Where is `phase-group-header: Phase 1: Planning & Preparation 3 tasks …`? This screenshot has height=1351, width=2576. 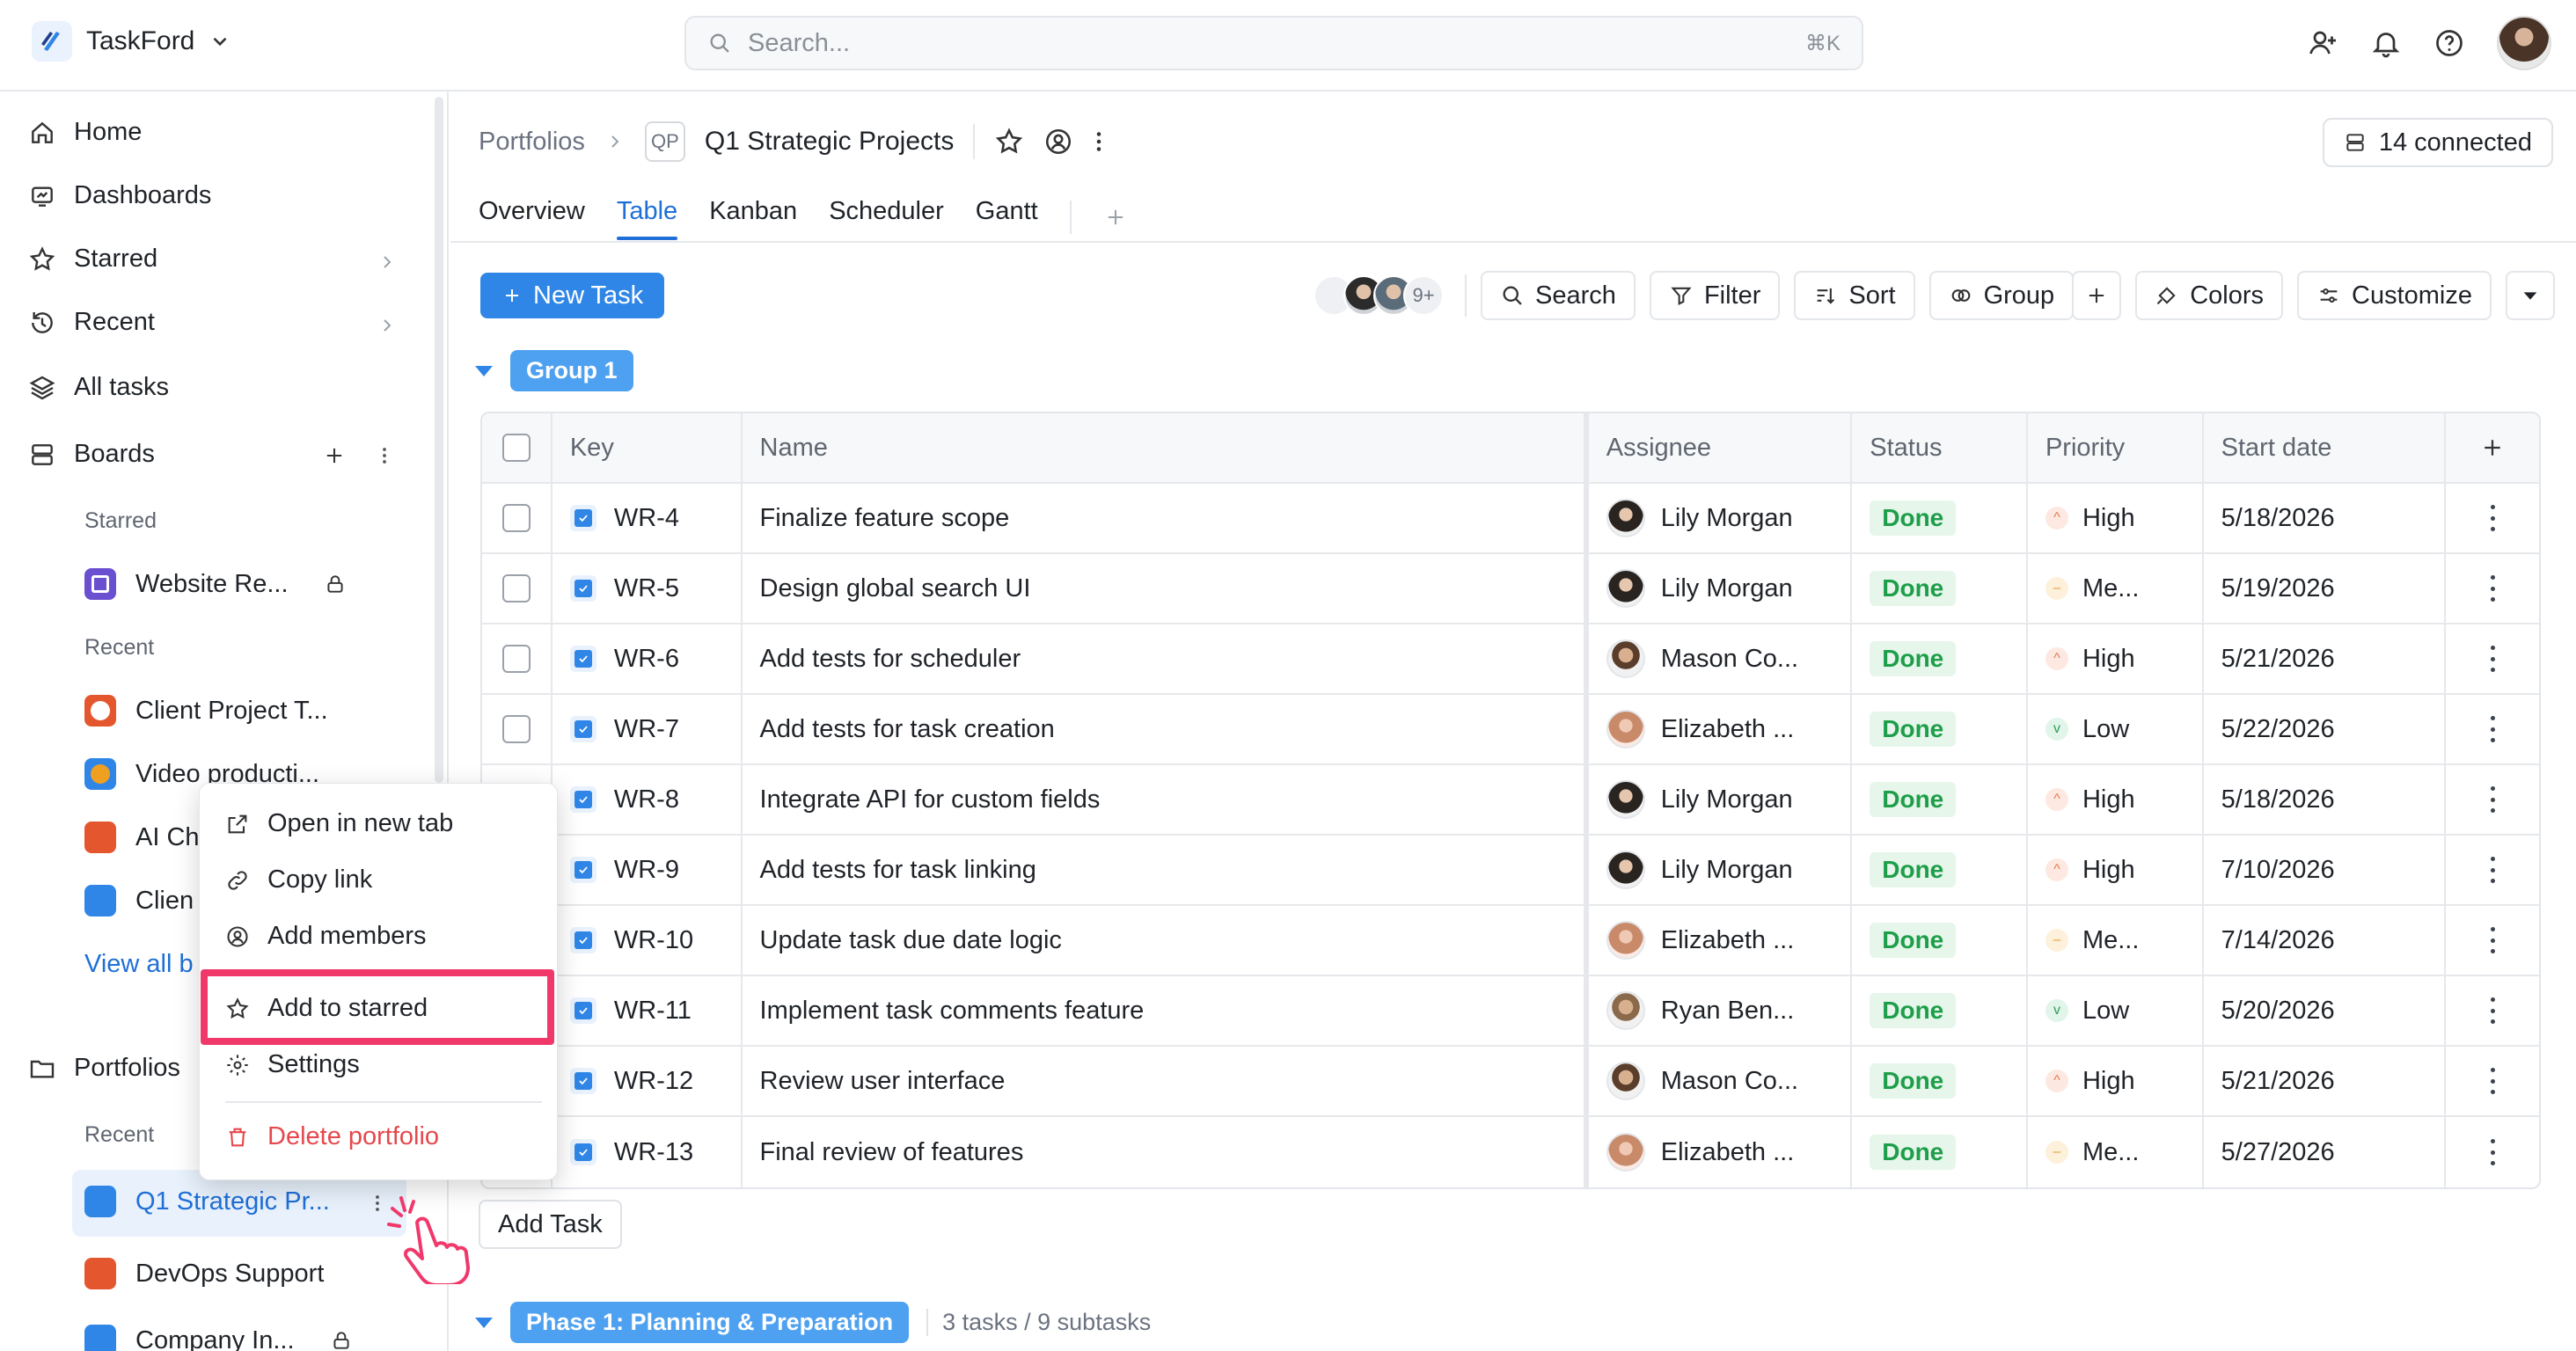
phase-group-header: Phase 1: Planning & Preparation 3 tasks … is located at coordinates (813, 1322).